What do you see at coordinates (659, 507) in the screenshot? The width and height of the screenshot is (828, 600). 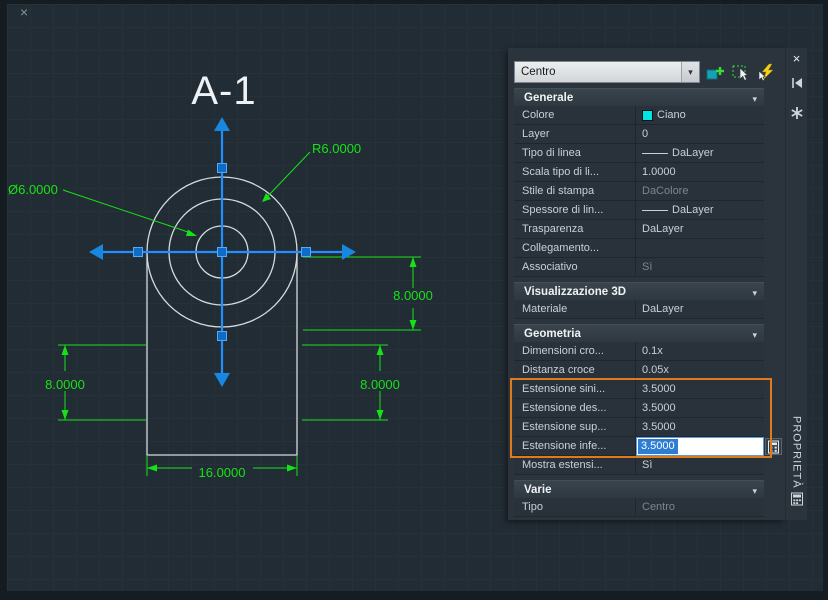 I see `property-value-text: Centro` at bounding box center [659, 507].